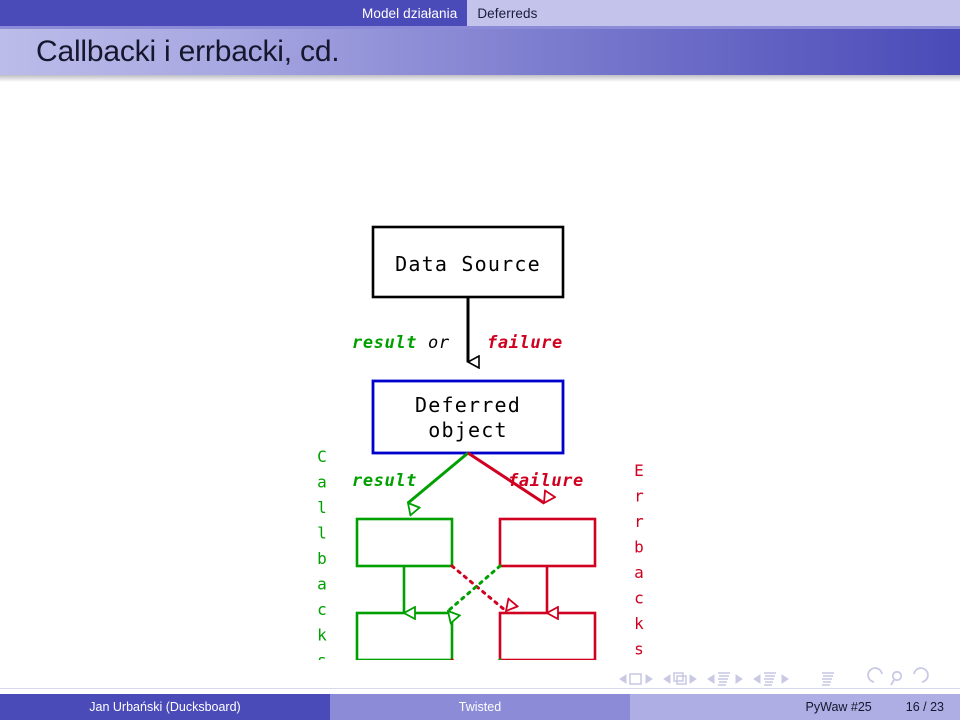  What do you see at coordinates (649, 679) in the screenshot?
I see `next-slide-icon` at bounding box center [649, 679].